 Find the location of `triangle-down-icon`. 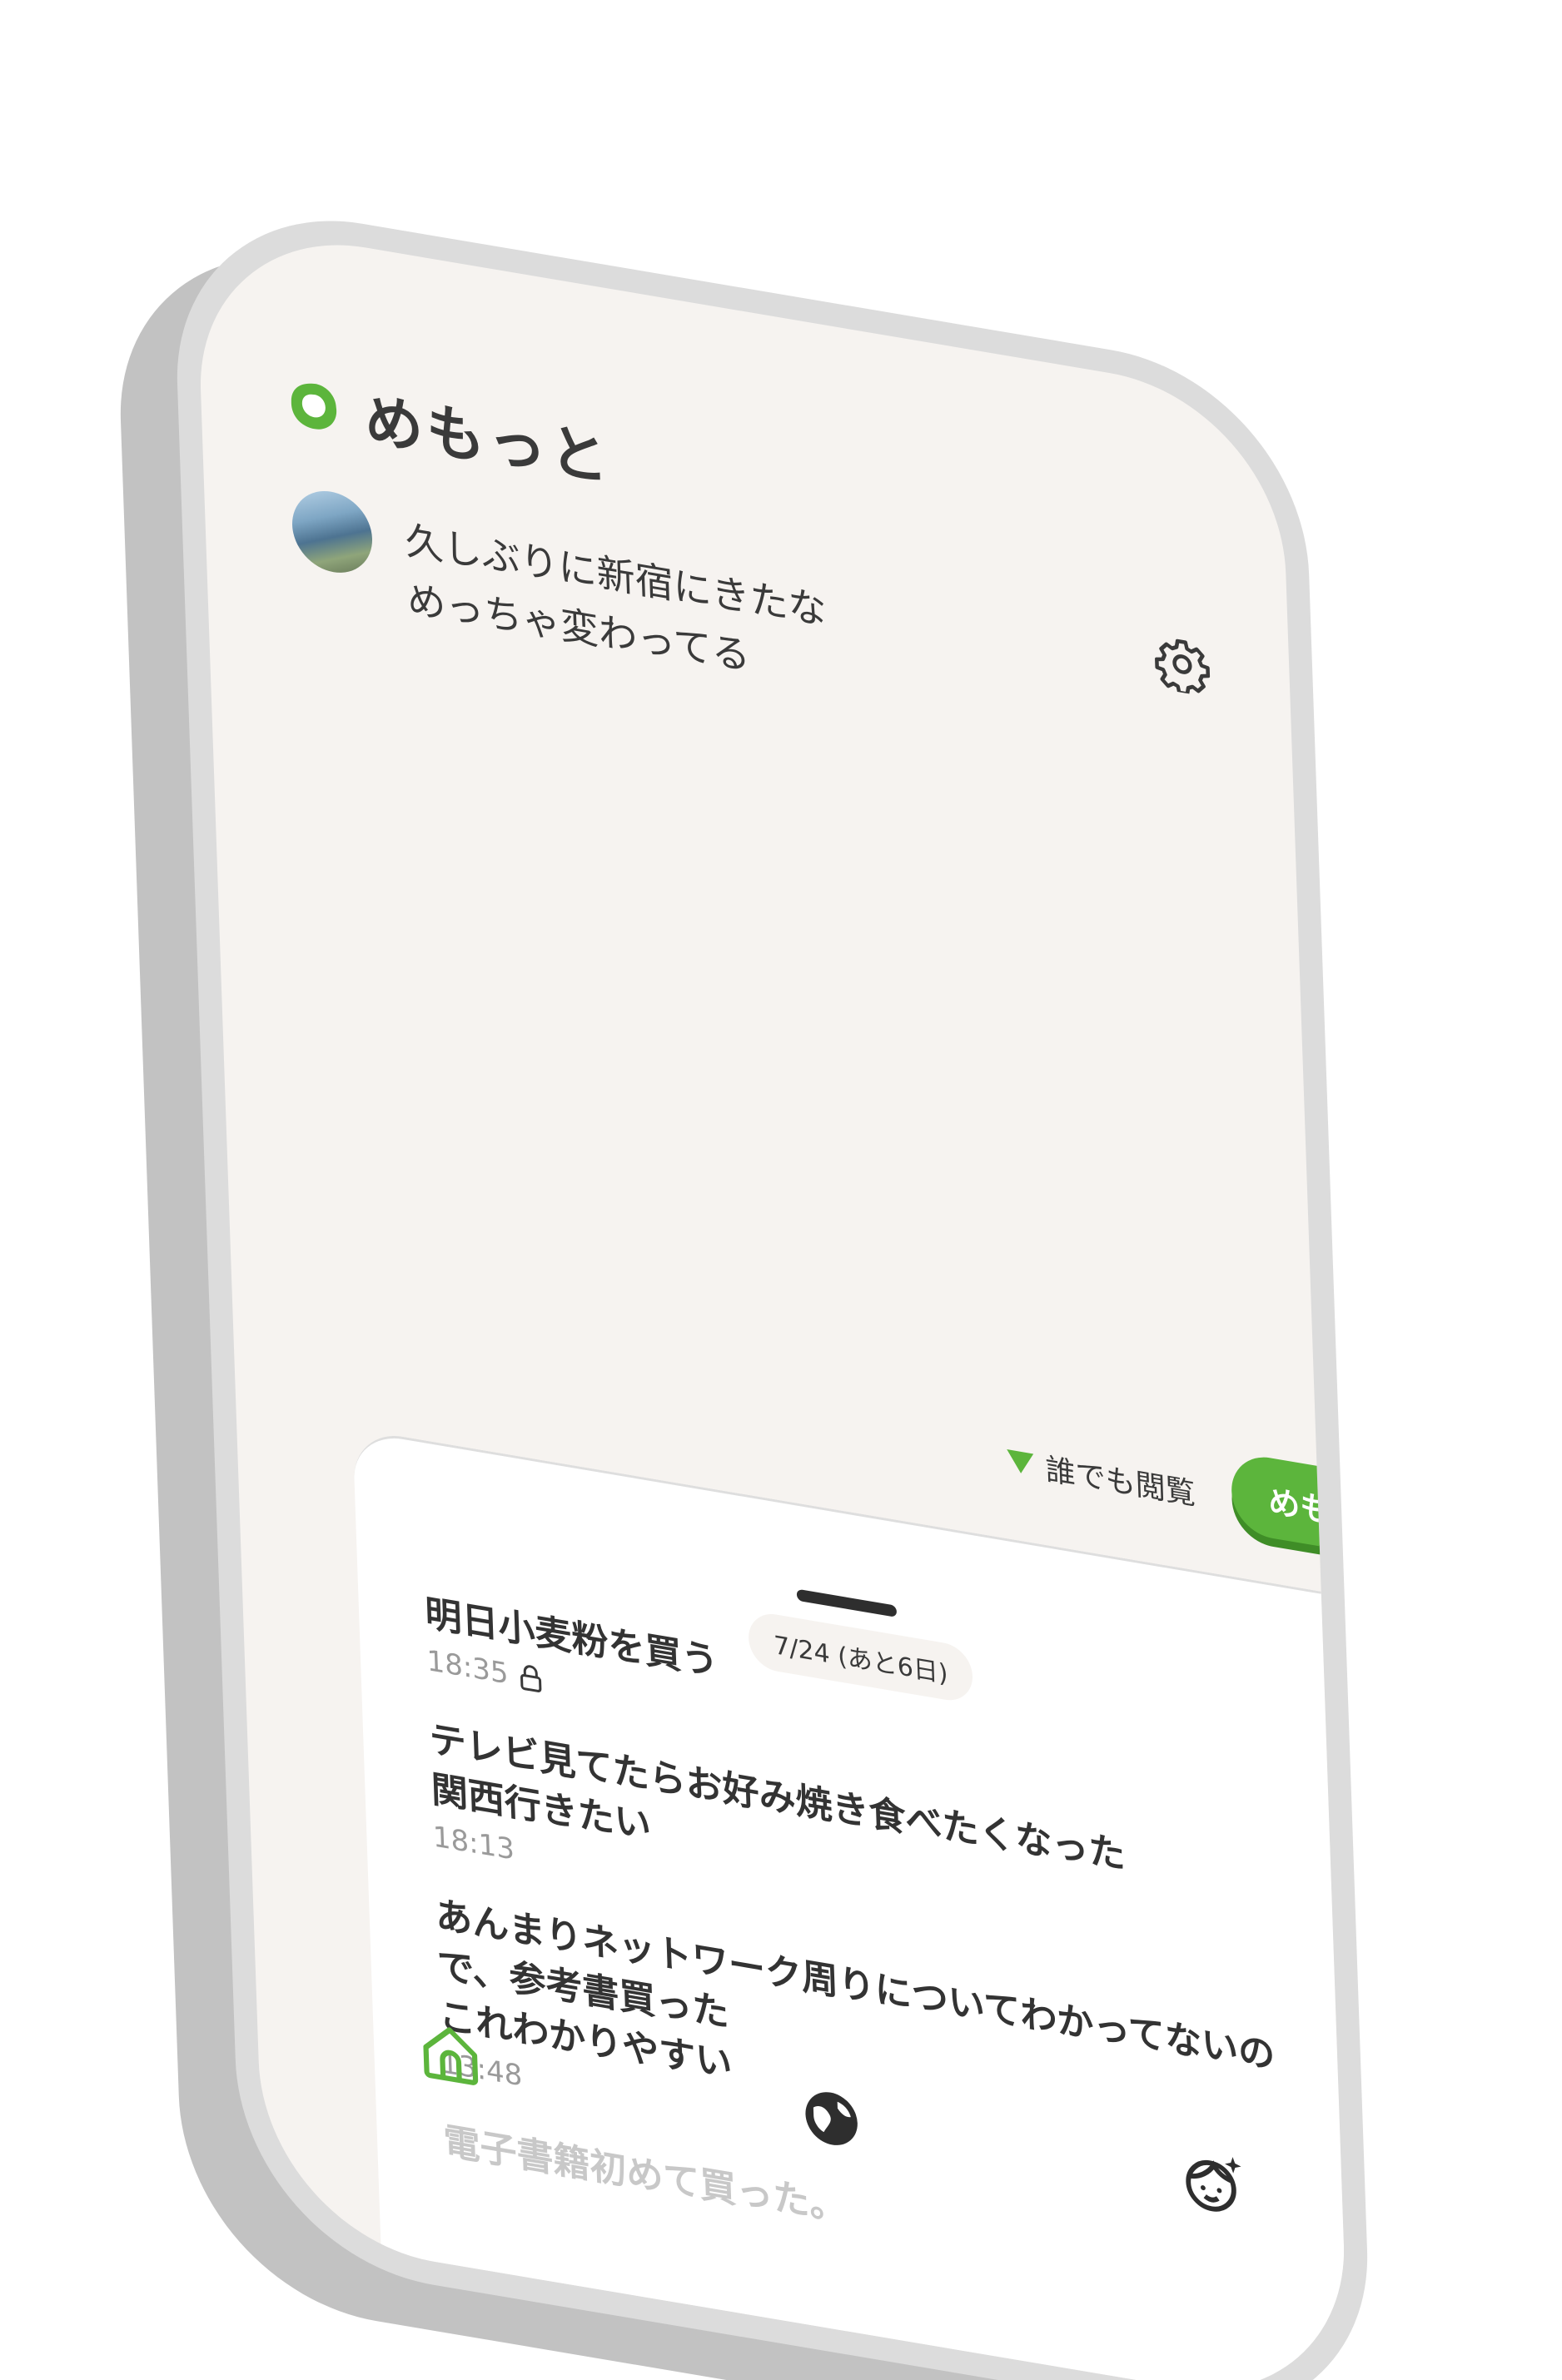

triangle-down-icon is located at coordinates (1021, 1462).